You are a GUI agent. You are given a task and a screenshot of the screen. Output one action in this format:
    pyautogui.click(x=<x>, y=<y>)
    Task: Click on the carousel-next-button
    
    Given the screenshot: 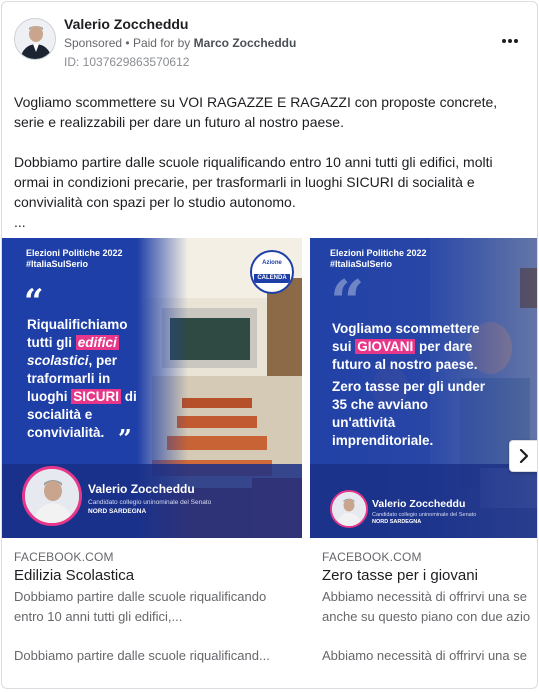 What is the action you would take?
    pyautogui.click(x=523, y=456)
    